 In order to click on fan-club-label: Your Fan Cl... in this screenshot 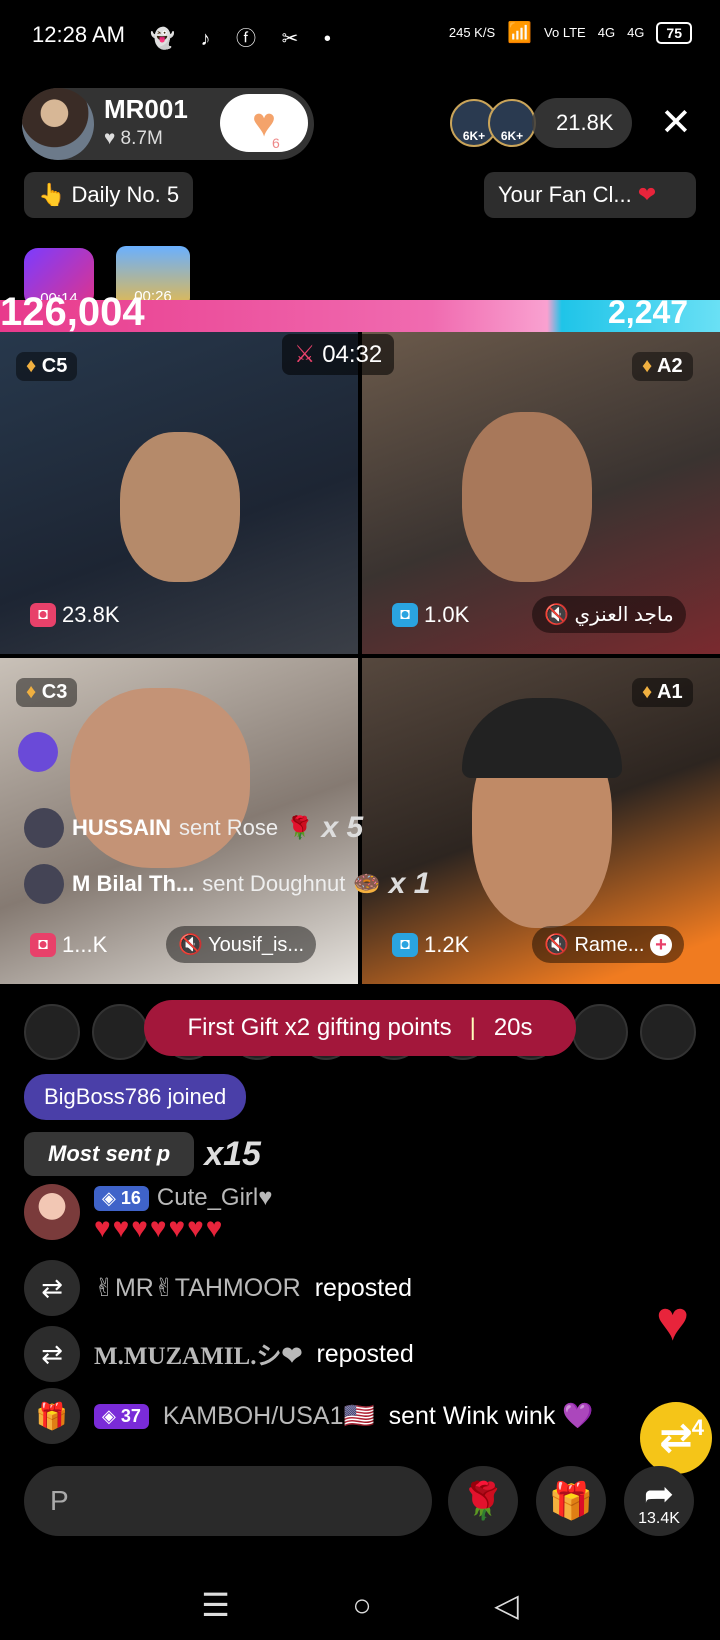, I will do `click(565, 194)`.